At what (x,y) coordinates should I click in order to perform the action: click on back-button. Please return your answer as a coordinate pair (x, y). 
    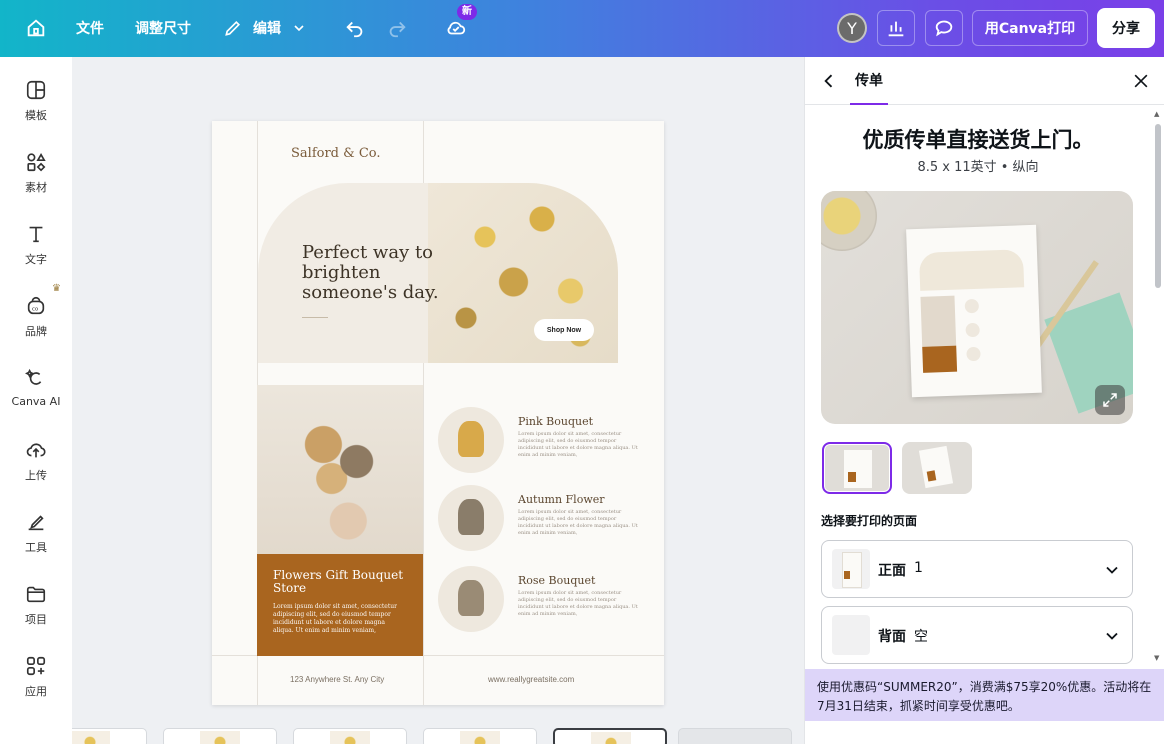
    Looking at the image, I should click on (829, 81).